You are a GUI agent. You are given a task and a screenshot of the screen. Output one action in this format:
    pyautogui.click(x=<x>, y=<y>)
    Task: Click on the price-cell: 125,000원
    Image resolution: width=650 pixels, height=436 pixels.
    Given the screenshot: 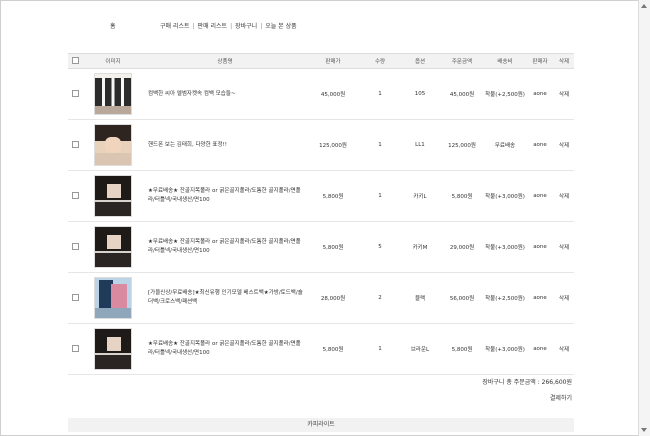 What is the action you would take?
    pyautogui.click(x=333, y=145)
    